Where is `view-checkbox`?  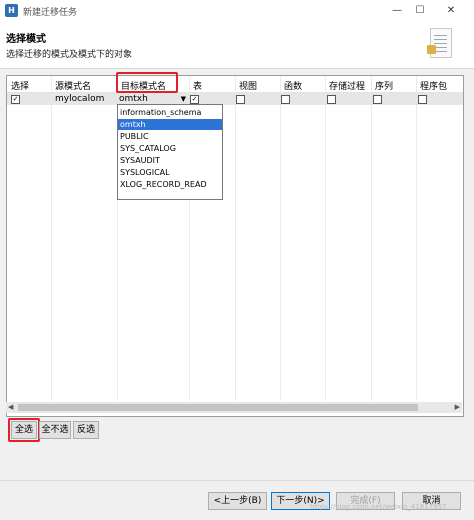
view-checkbox is located at coordinates (240, 99).